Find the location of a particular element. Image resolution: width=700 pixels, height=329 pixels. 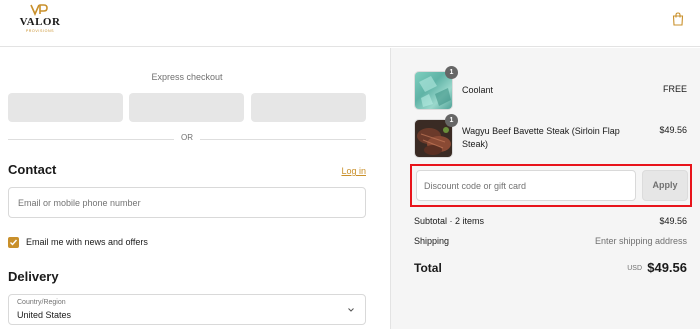

country-label: Country/Region is located at coordinates (41, 302).